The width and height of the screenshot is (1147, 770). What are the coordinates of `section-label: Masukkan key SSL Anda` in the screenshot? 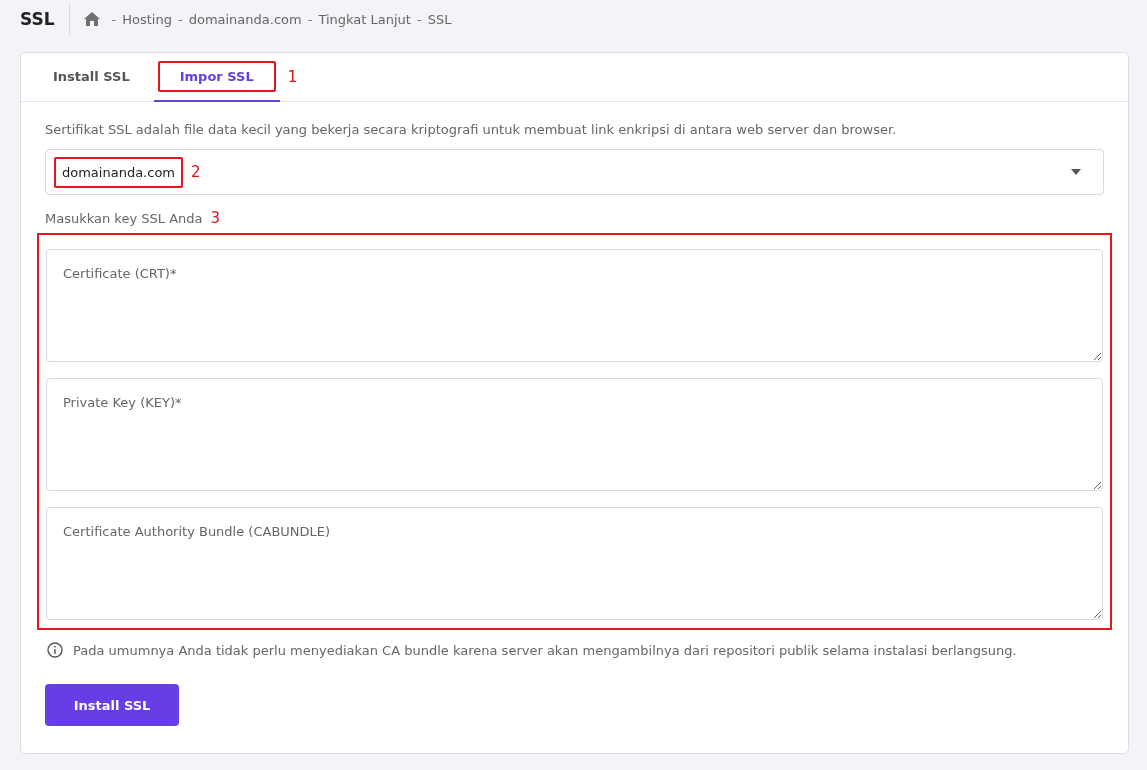 It's located at (124, 218).